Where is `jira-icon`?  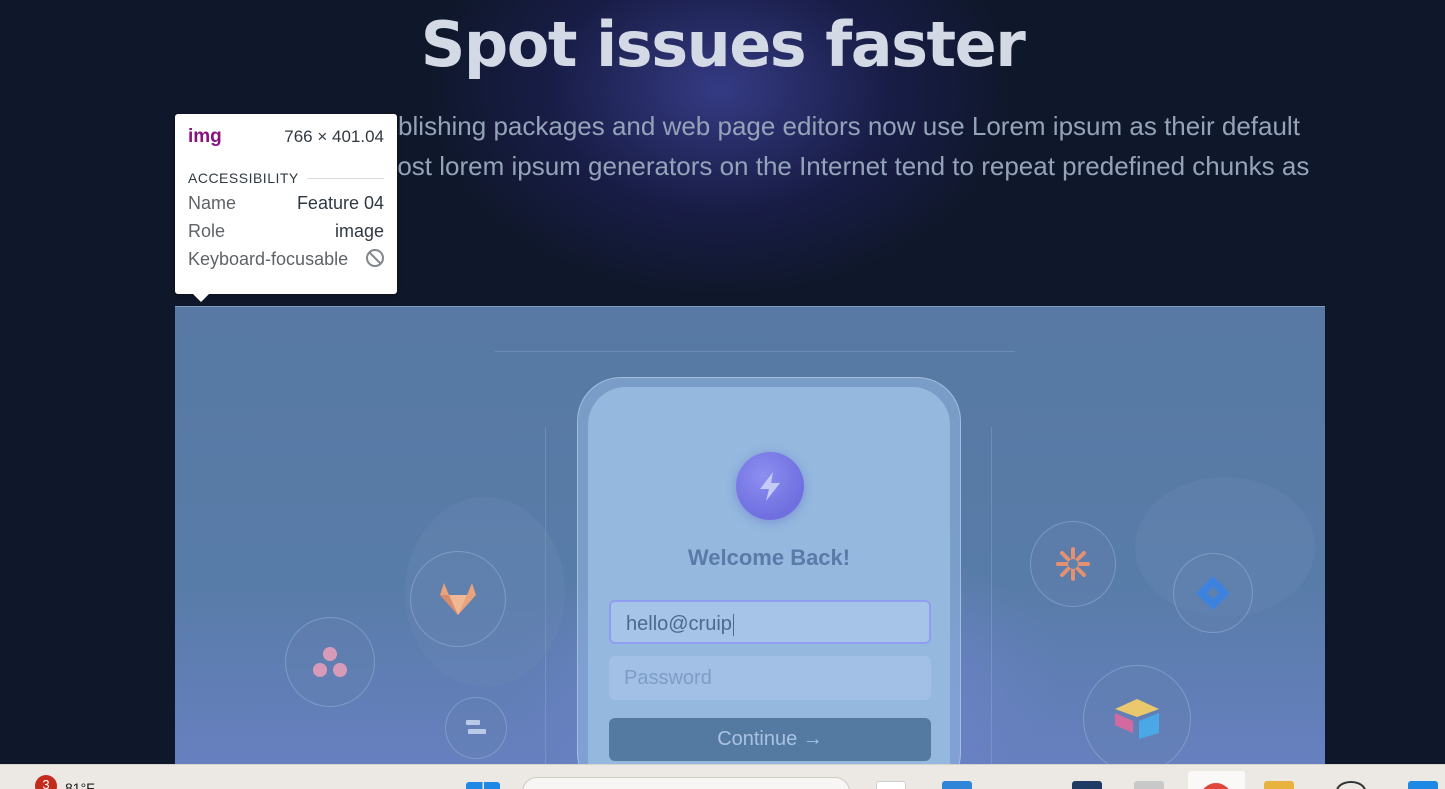
jira-icon is located at coordinates (1213, 593).